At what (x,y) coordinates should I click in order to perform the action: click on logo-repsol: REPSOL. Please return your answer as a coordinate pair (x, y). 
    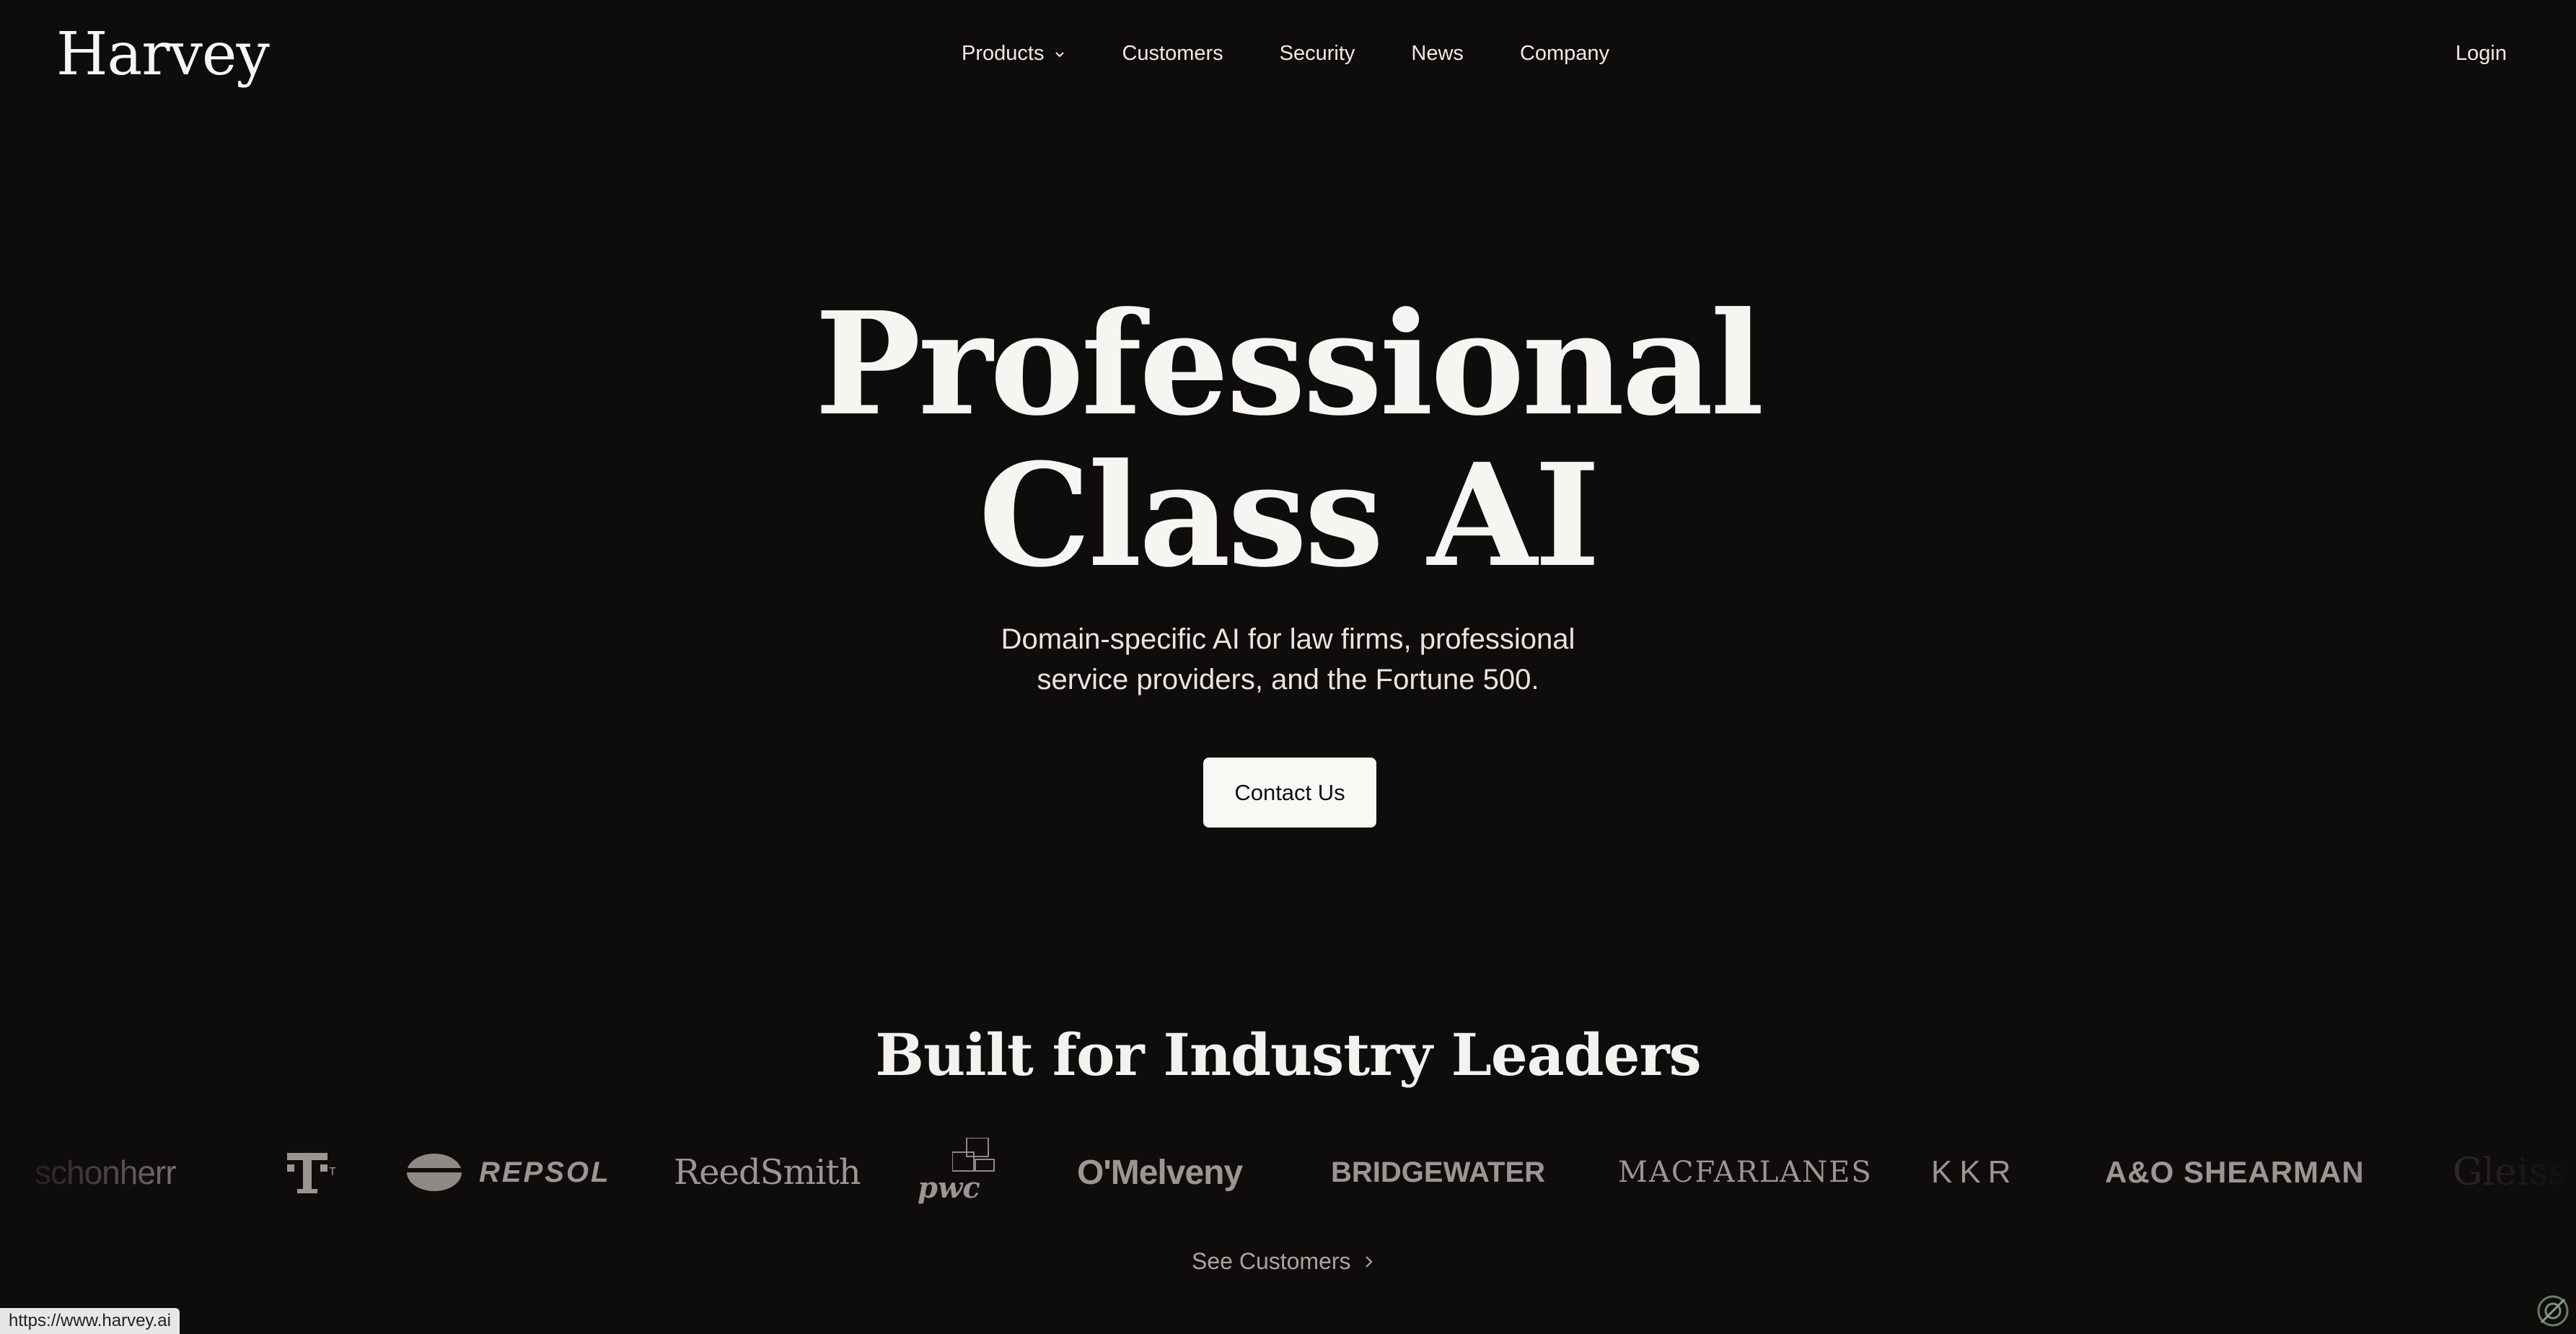
    Looking at the image, I should click on (507, 1172).